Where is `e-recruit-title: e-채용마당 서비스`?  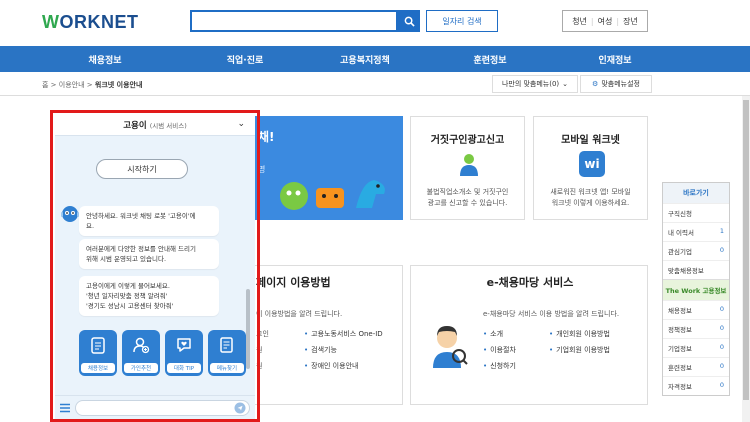
e-recruit-title: e-채용마당 서비스 is located at coordinates (530, 282).